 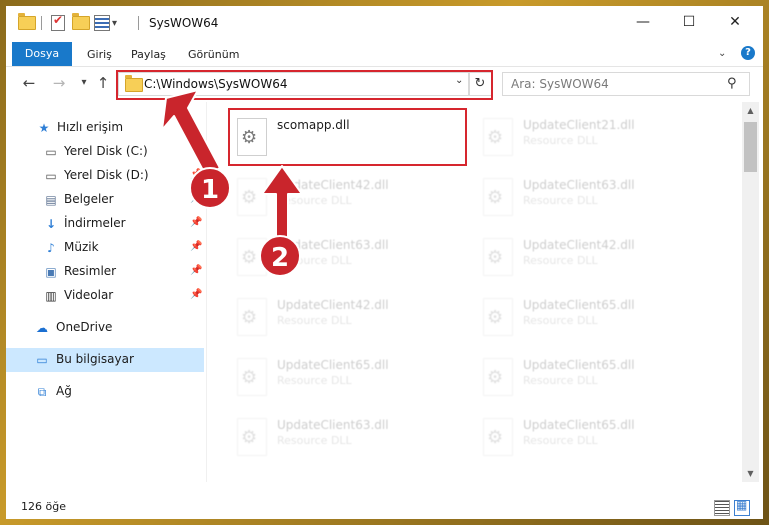 I want to click on expand-ribbon-icon: ⌄, so click(x=723, y=53).